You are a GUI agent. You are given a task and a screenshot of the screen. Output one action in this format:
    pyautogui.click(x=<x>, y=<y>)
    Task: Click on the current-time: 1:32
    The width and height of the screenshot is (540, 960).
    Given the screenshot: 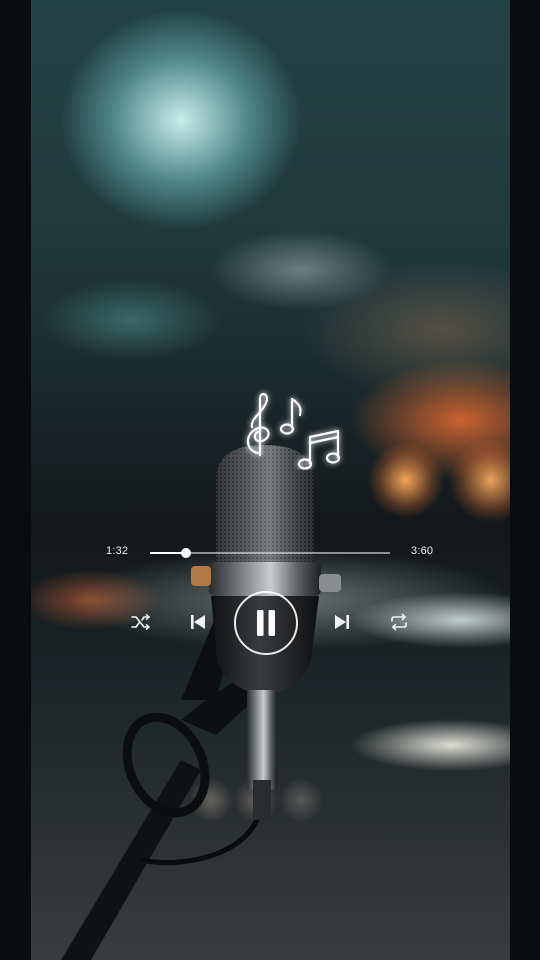 What is the action you would take?
    pyautogui.click(x=117, y=551)
    